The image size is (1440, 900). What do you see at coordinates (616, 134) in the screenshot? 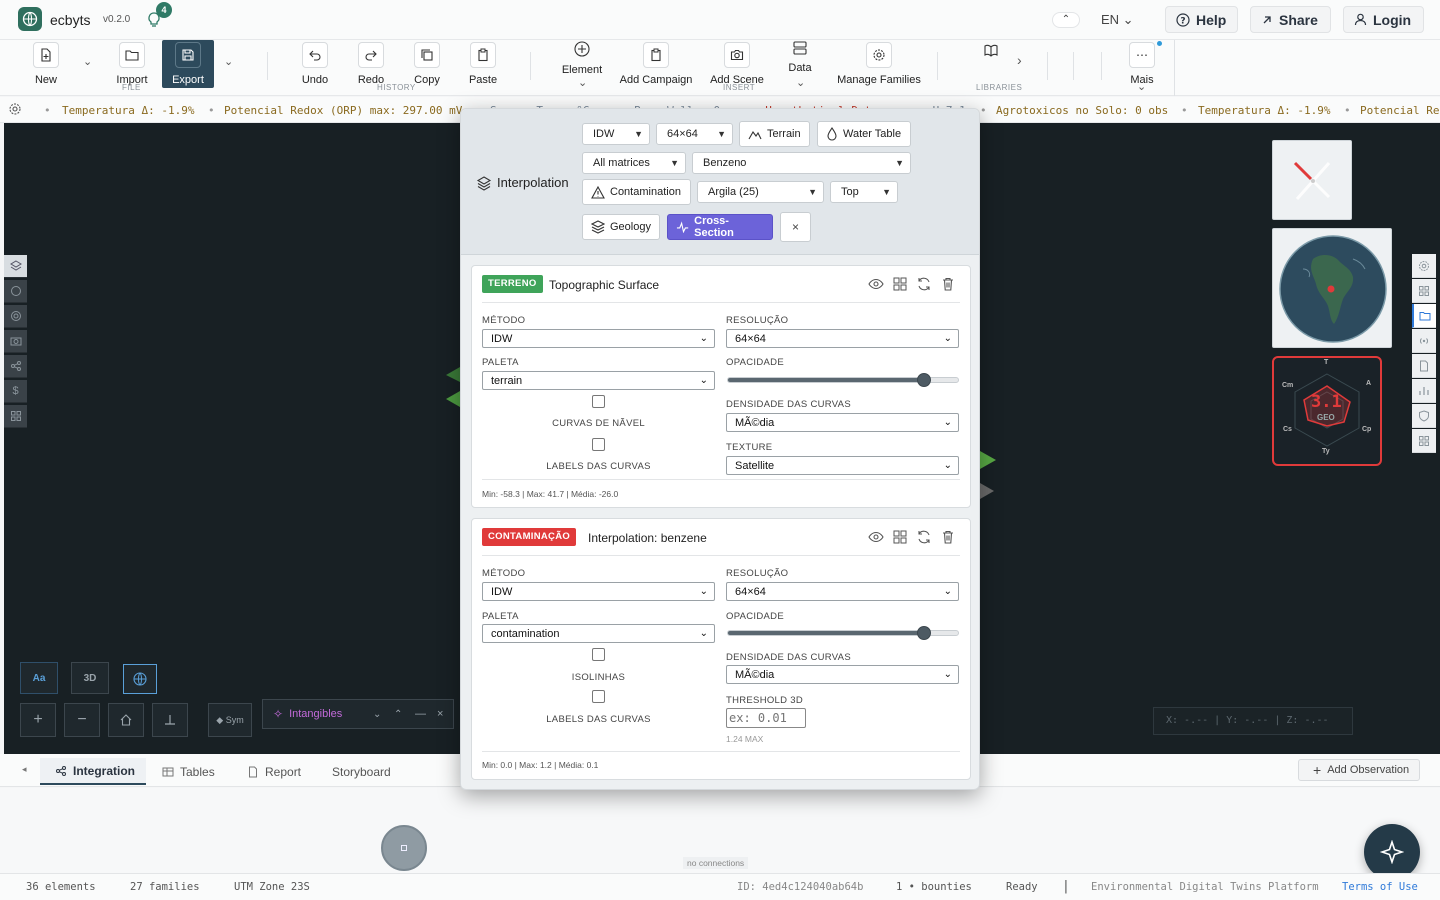
I see `method-select: IDW ▼` at bounding box center [616, 134].